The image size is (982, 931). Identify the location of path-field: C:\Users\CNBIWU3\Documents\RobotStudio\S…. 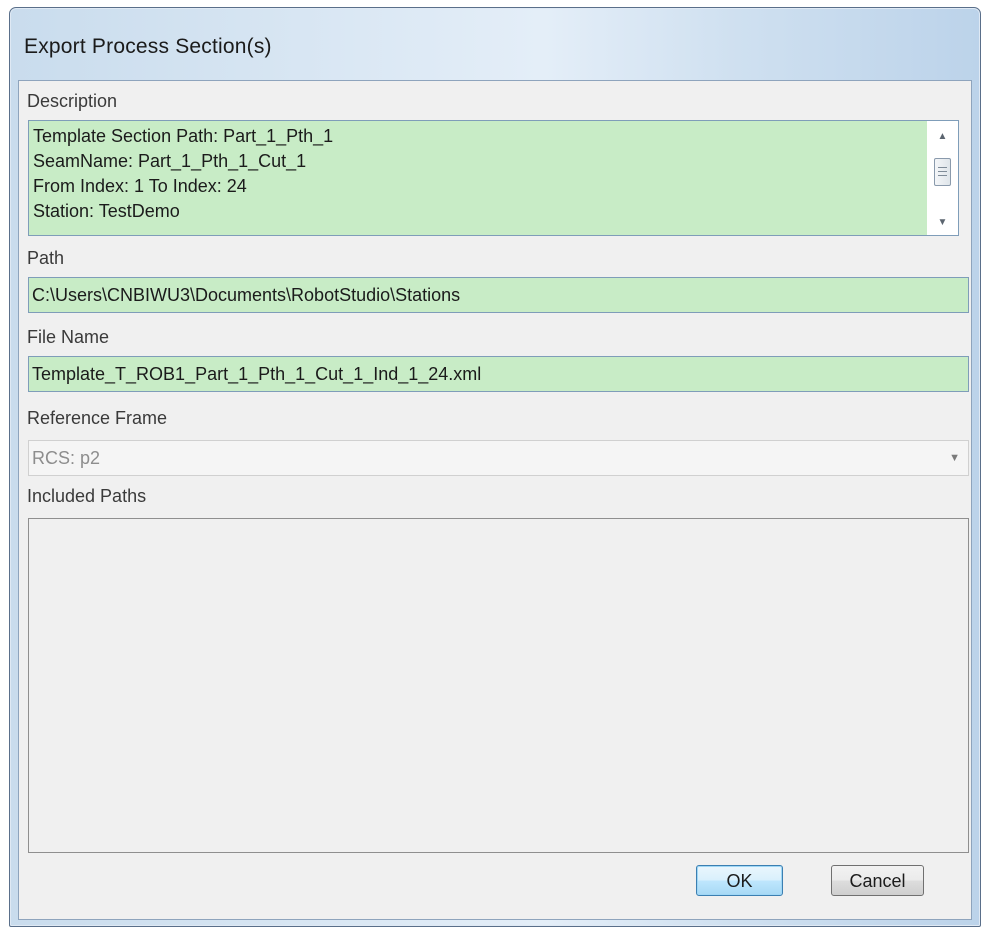
(498, 295).